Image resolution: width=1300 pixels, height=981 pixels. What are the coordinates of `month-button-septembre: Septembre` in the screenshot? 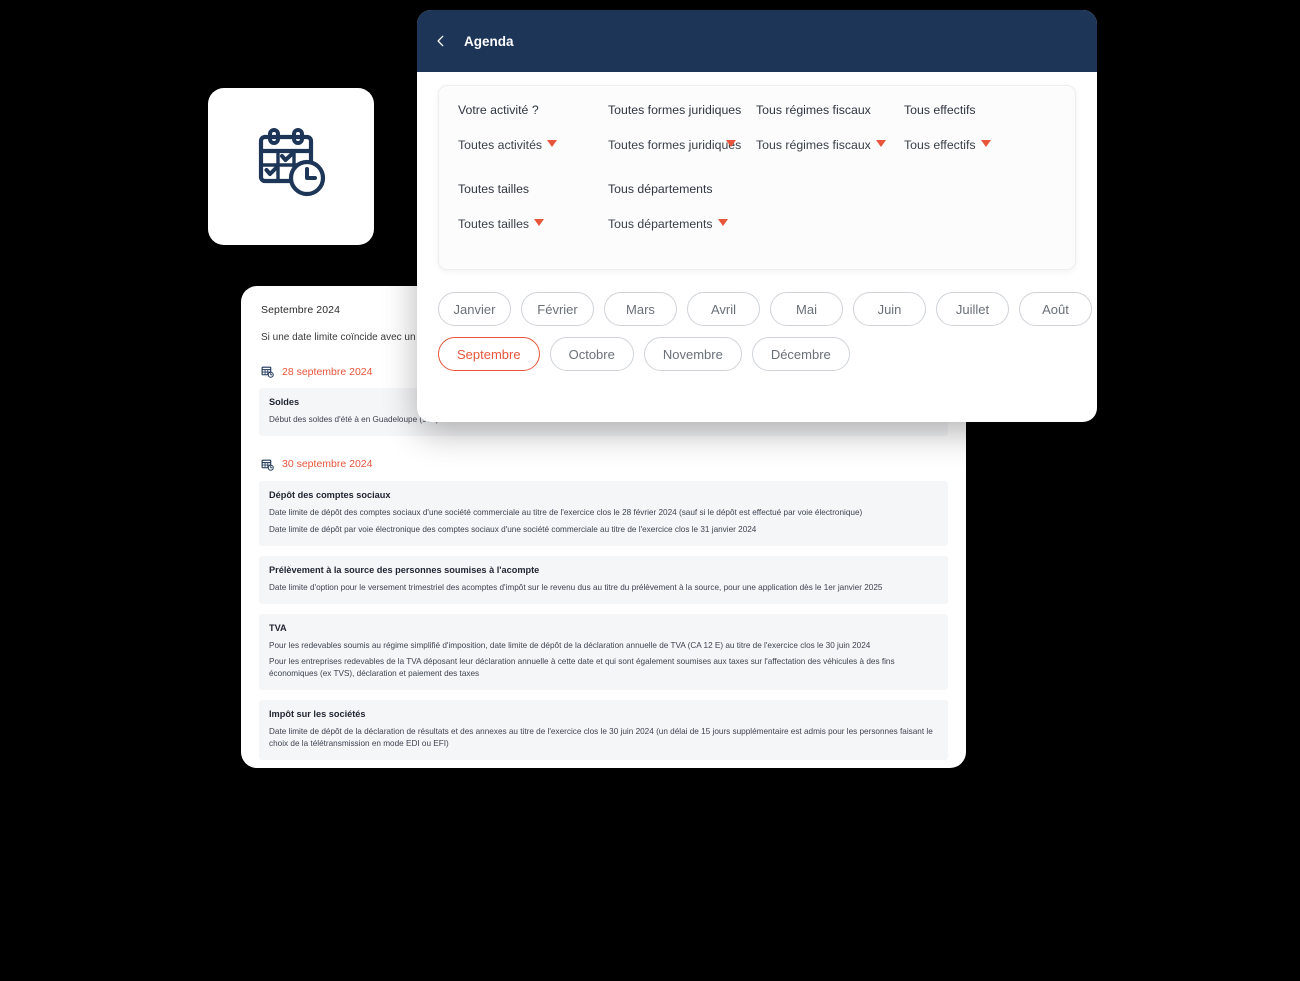 It's located at (489, 354).